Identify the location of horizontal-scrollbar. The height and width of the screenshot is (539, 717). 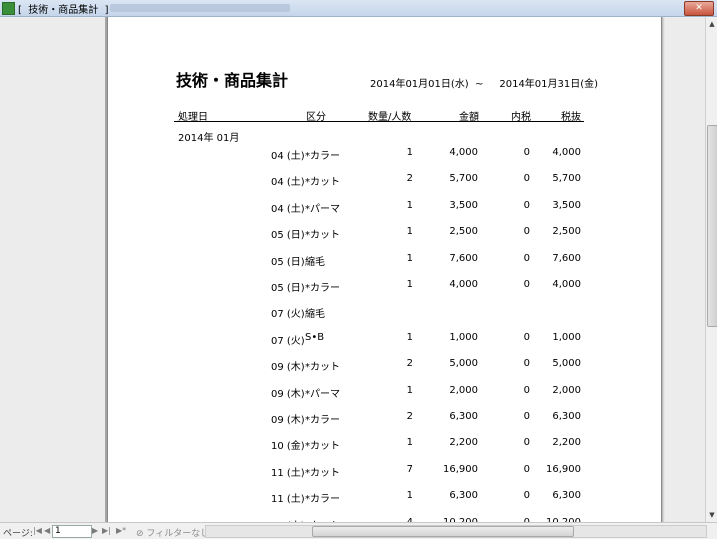
(456, 531).